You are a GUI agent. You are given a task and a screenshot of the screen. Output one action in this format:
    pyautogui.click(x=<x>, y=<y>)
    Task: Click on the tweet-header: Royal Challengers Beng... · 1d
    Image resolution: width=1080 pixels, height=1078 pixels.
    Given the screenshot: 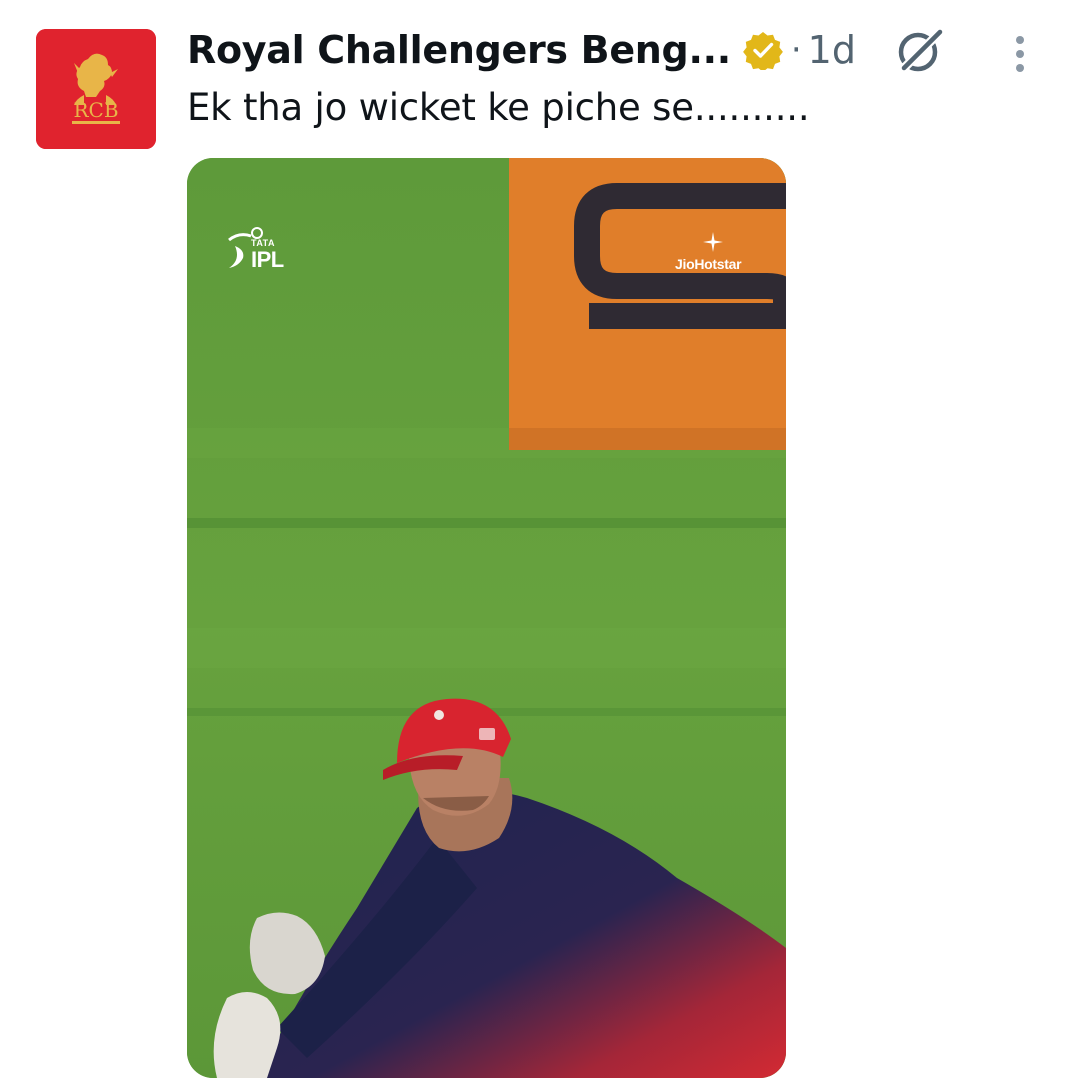 What is the action you would take?
    pyautogui.click(x=521, y=50)
    